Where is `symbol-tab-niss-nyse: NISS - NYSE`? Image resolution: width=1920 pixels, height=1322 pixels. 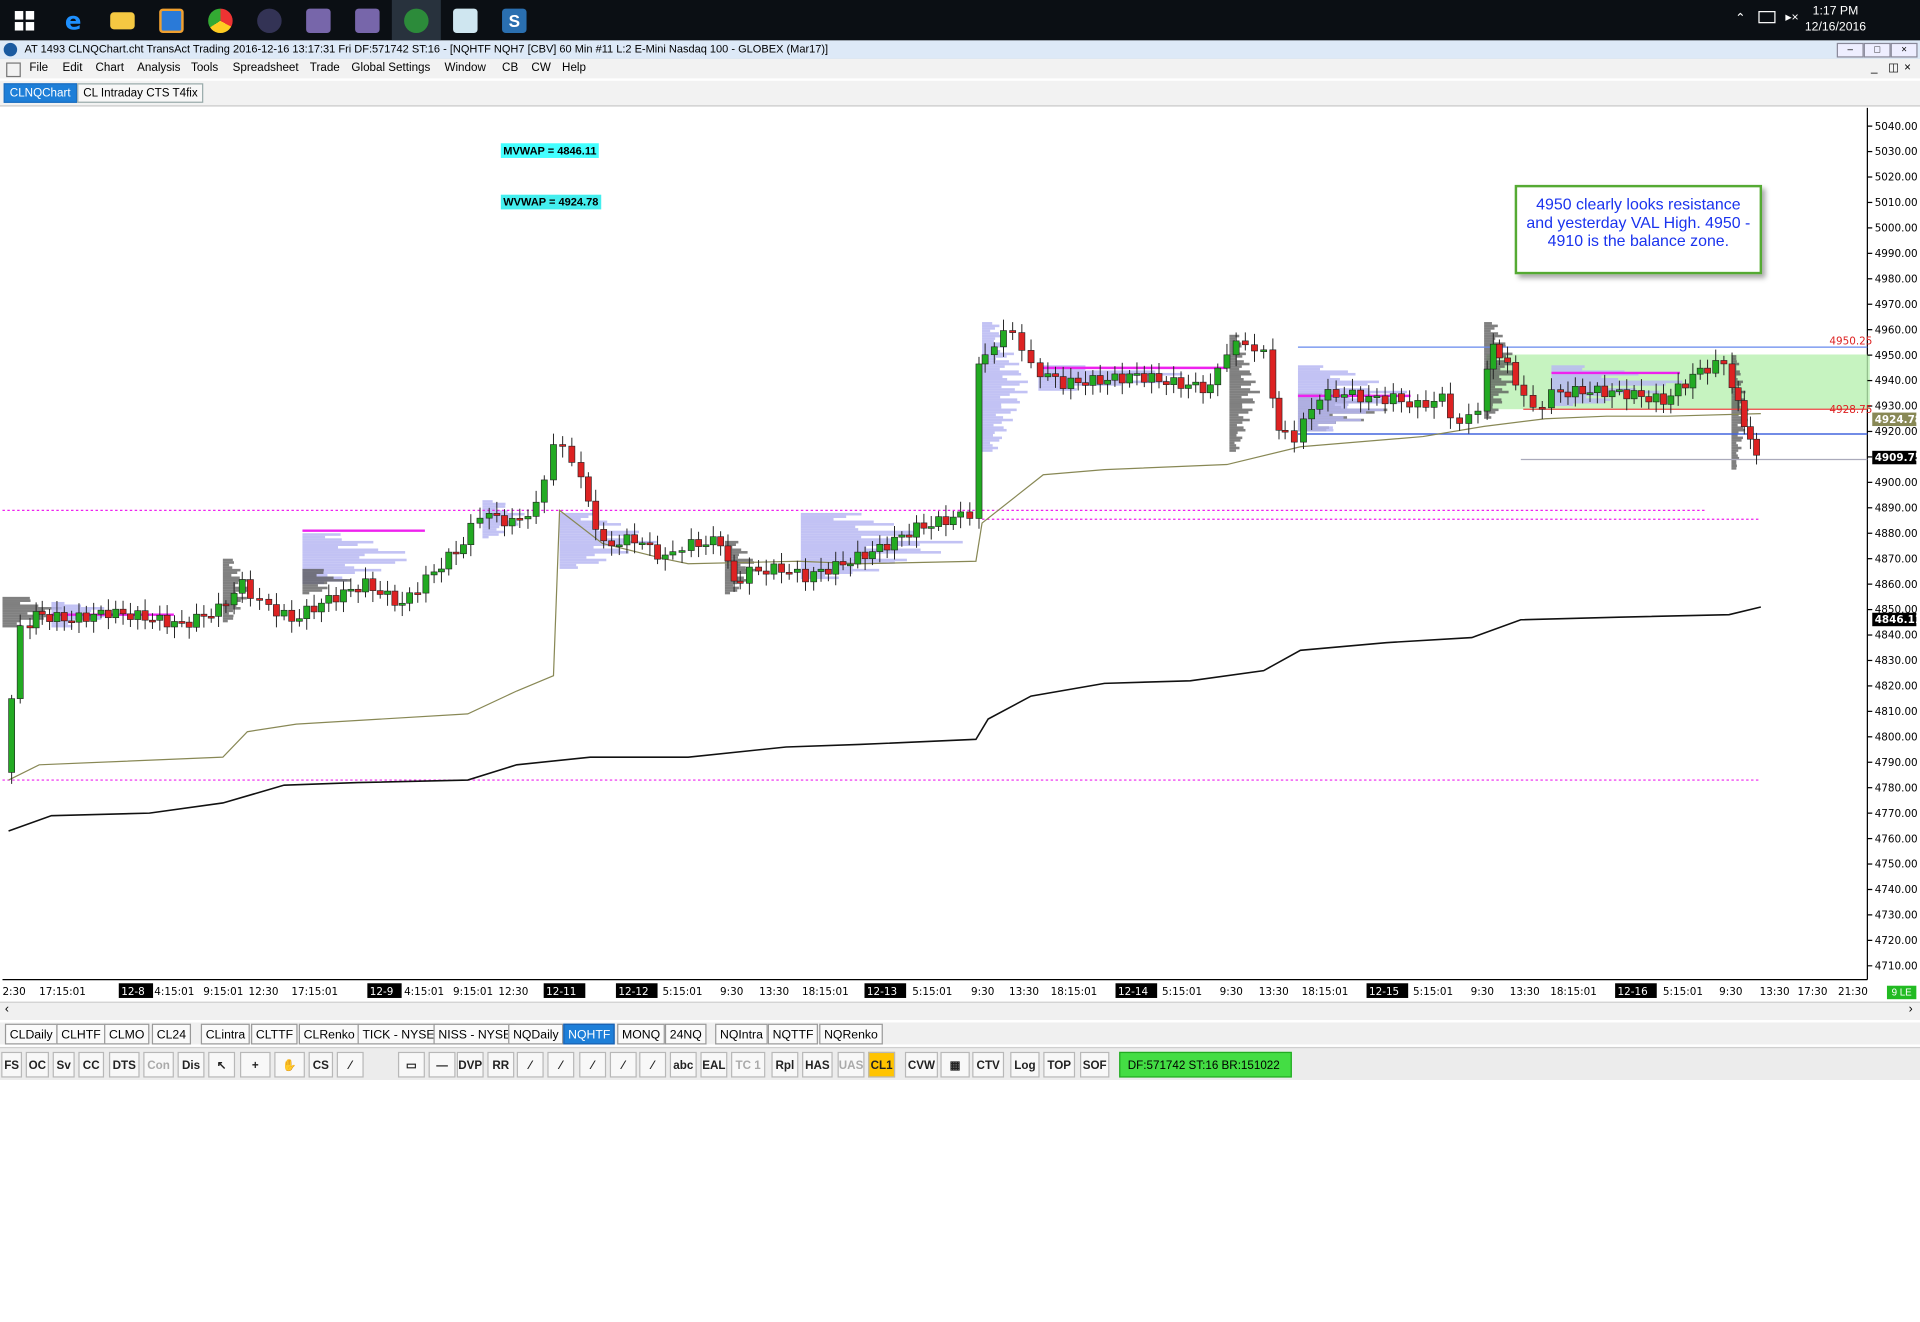
symbol-tab-niss-nyse: NISS - NYSE is located at coordinates (475, 1034).